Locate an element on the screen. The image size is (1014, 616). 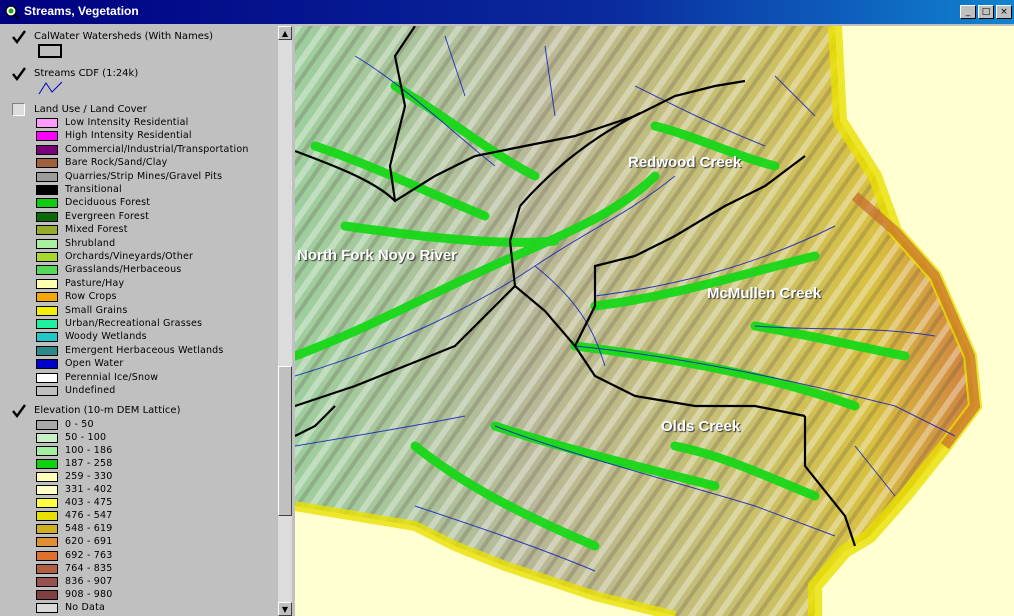
legend-label: Small Grains is located at coordinates (96, 310).